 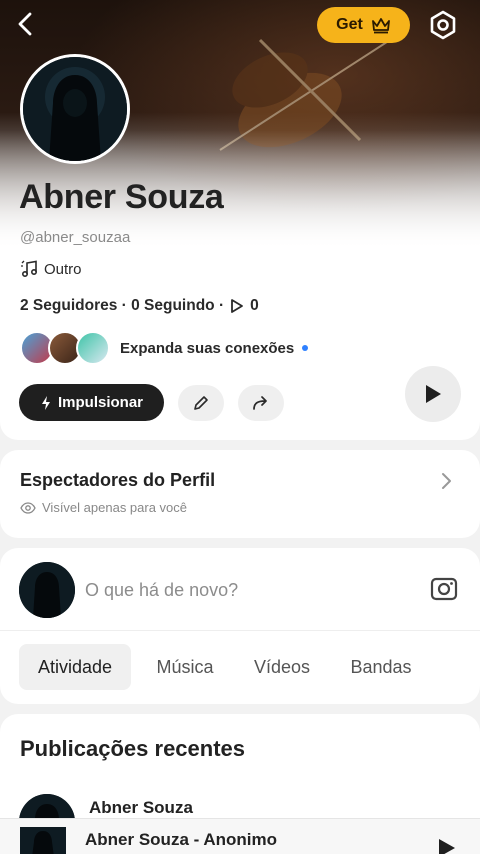 I want to click on visibility-label: Visível apenas para você, so click(x=115, y=507).